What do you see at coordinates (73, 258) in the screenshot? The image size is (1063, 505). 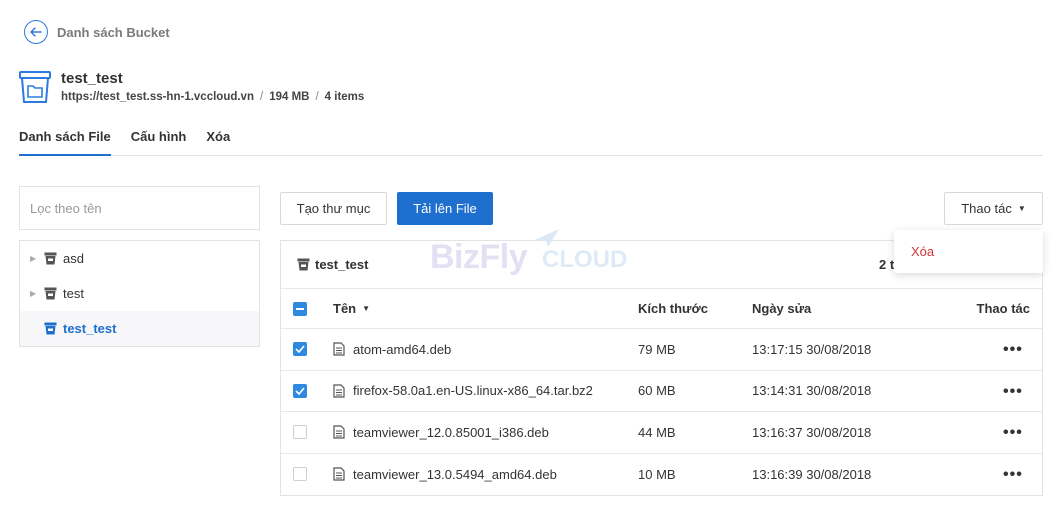 I see `tree-item-label: asd` at bounding box center [73, 258].